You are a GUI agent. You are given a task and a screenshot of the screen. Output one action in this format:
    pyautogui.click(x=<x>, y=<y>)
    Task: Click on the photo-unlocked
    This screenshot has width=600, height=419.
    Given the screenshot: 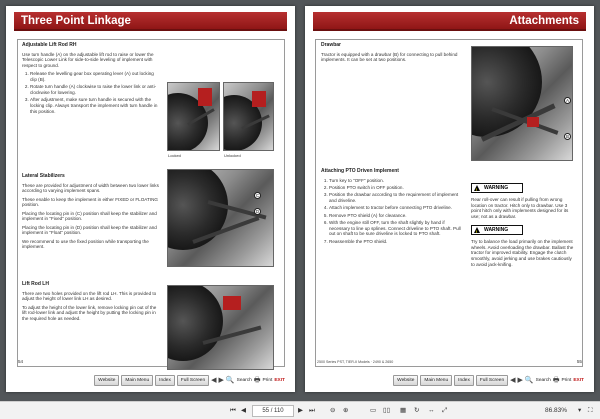 What is the action you would take?
    pyautogui.click(x=248, y=116)
    